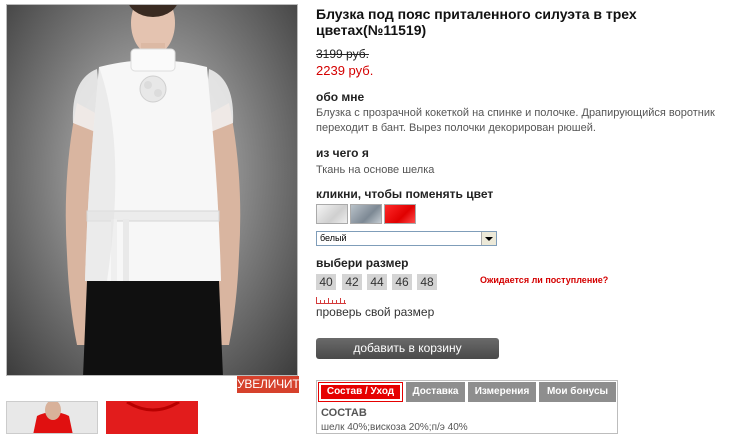  I want to click on sale-price: 2239 руб., so click(345, 70).